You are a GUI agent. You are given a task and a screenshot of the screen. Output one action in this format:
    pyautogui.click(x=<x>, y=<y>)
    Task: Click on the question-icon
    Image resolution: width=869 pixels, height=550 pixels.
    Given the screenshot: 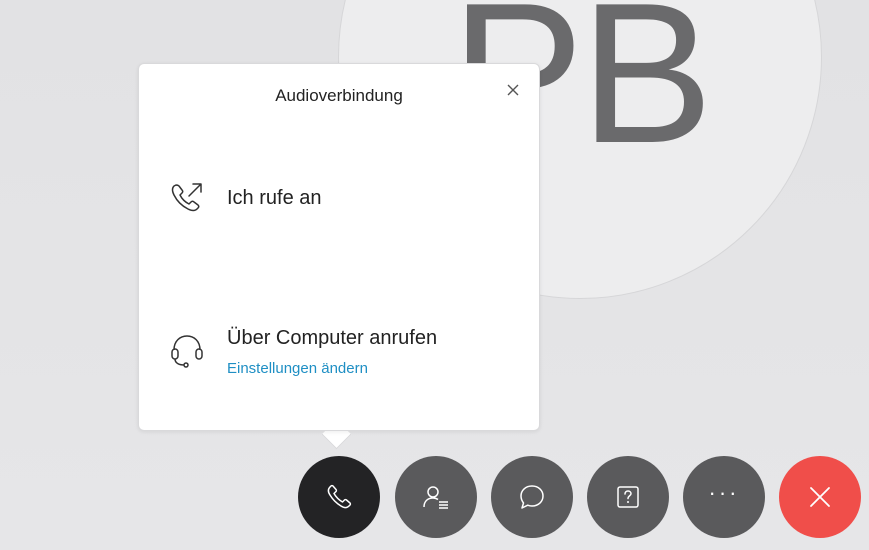 What is the action you would take?
    pyautogui.click(x=628, y=497)
    